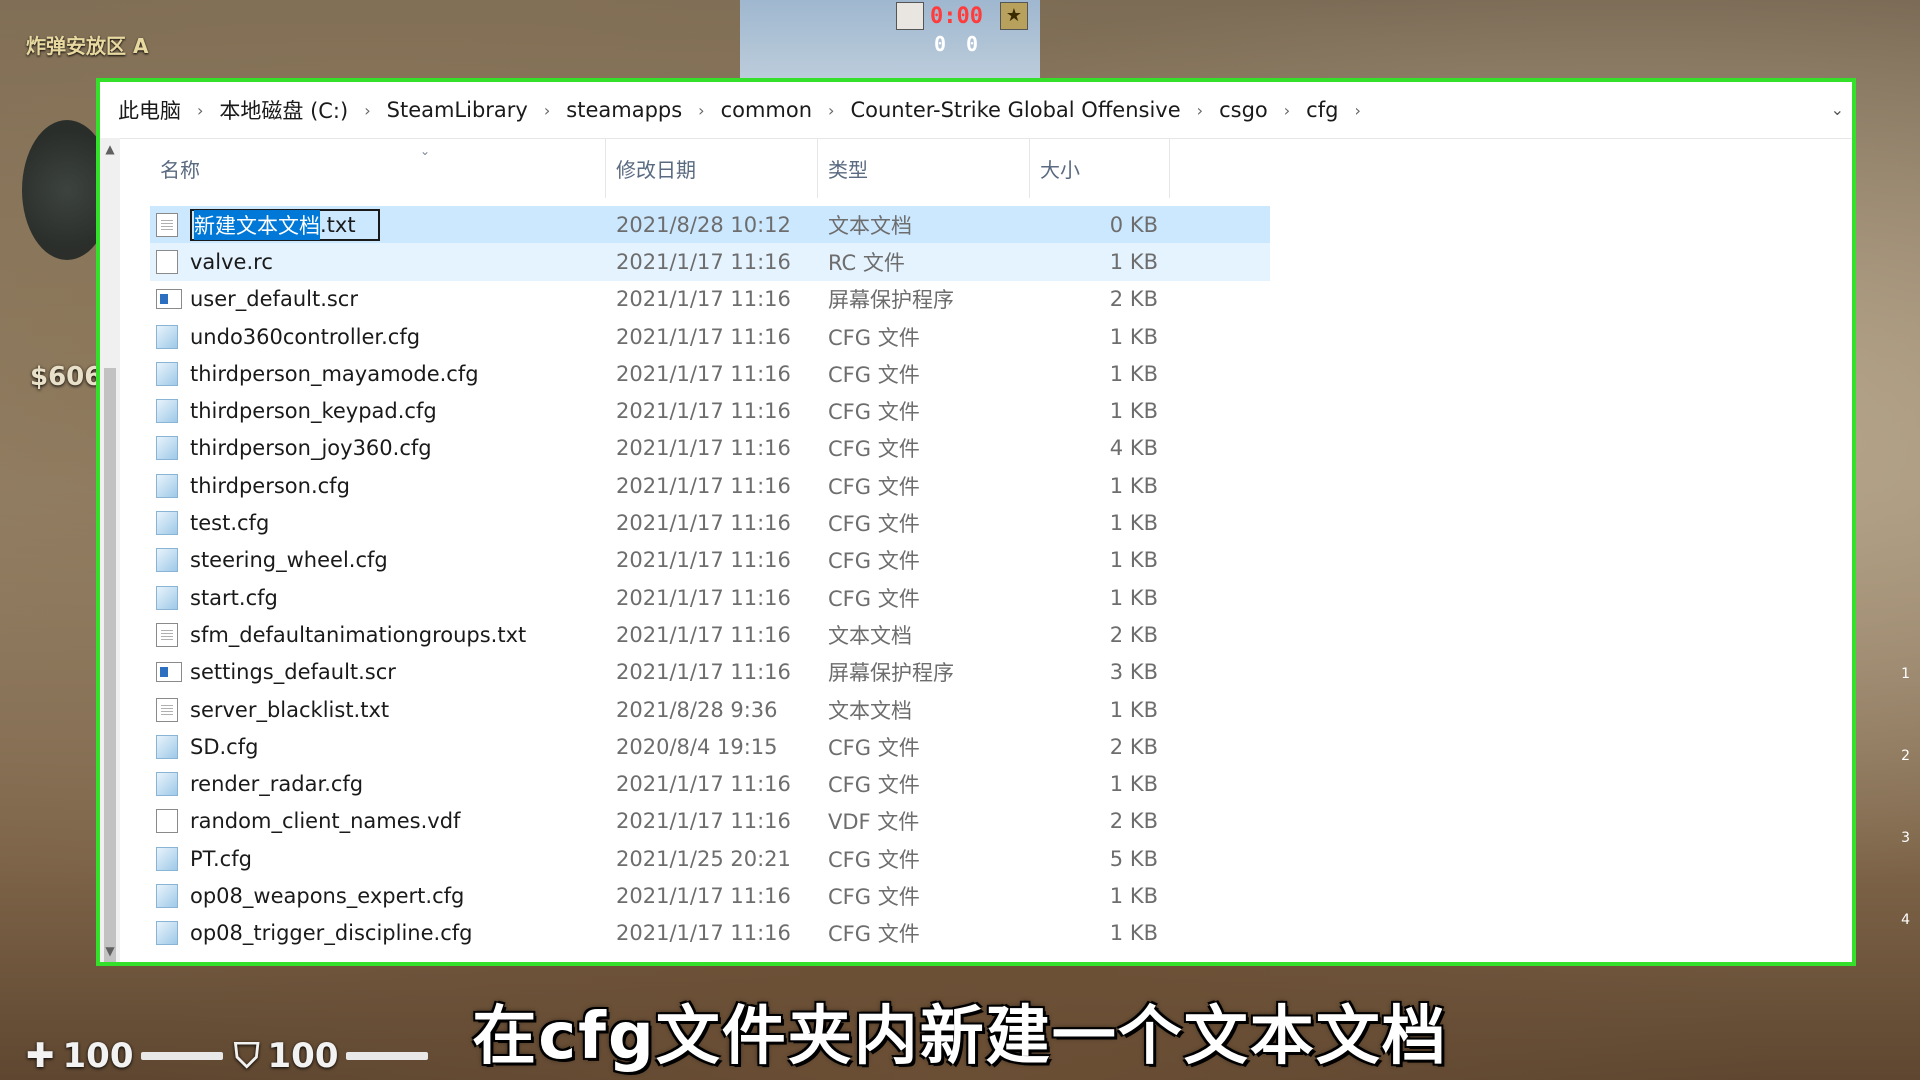  I want to click on breadcrumb-common: common, so click(766, 110).